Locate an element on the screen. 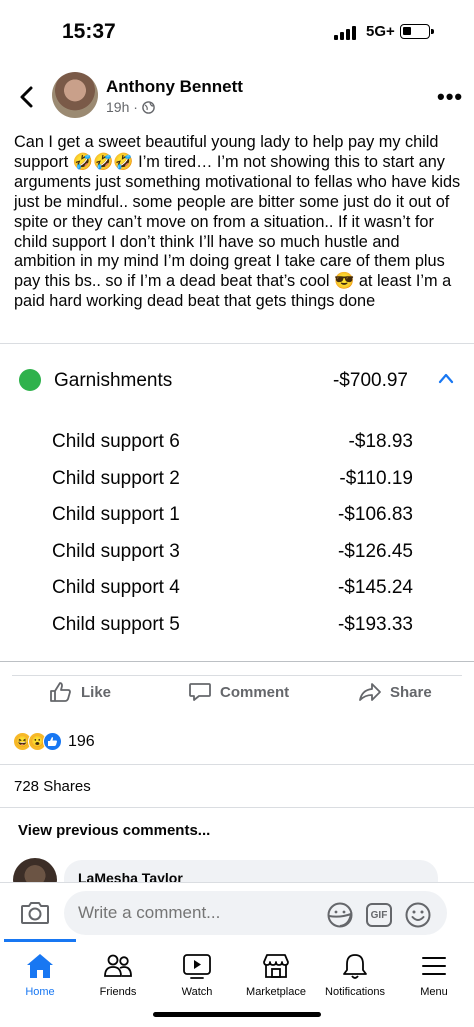 The height and width of the screenshot is (1027, 474). tab-menu-label: Menu is located at coordinates (434, 992).